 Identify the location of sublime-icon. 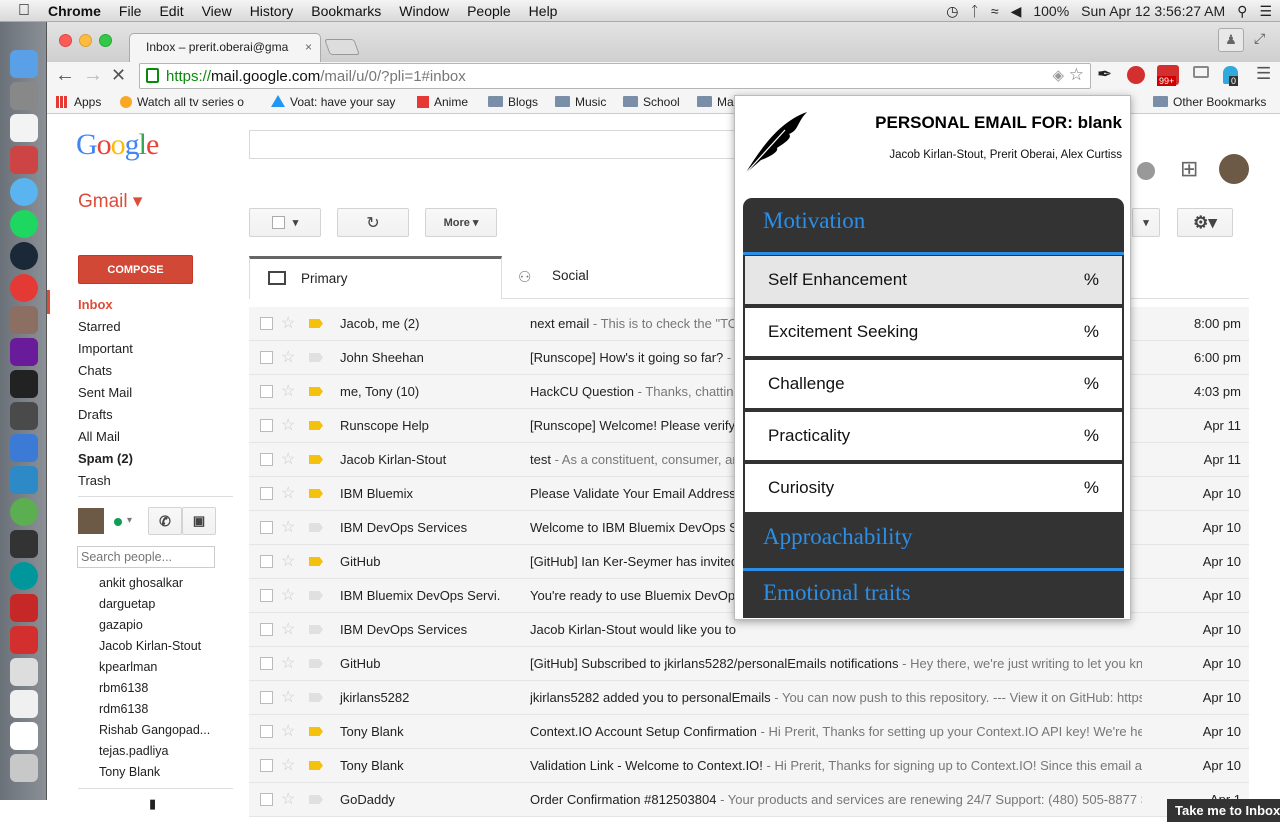
(24, 416).